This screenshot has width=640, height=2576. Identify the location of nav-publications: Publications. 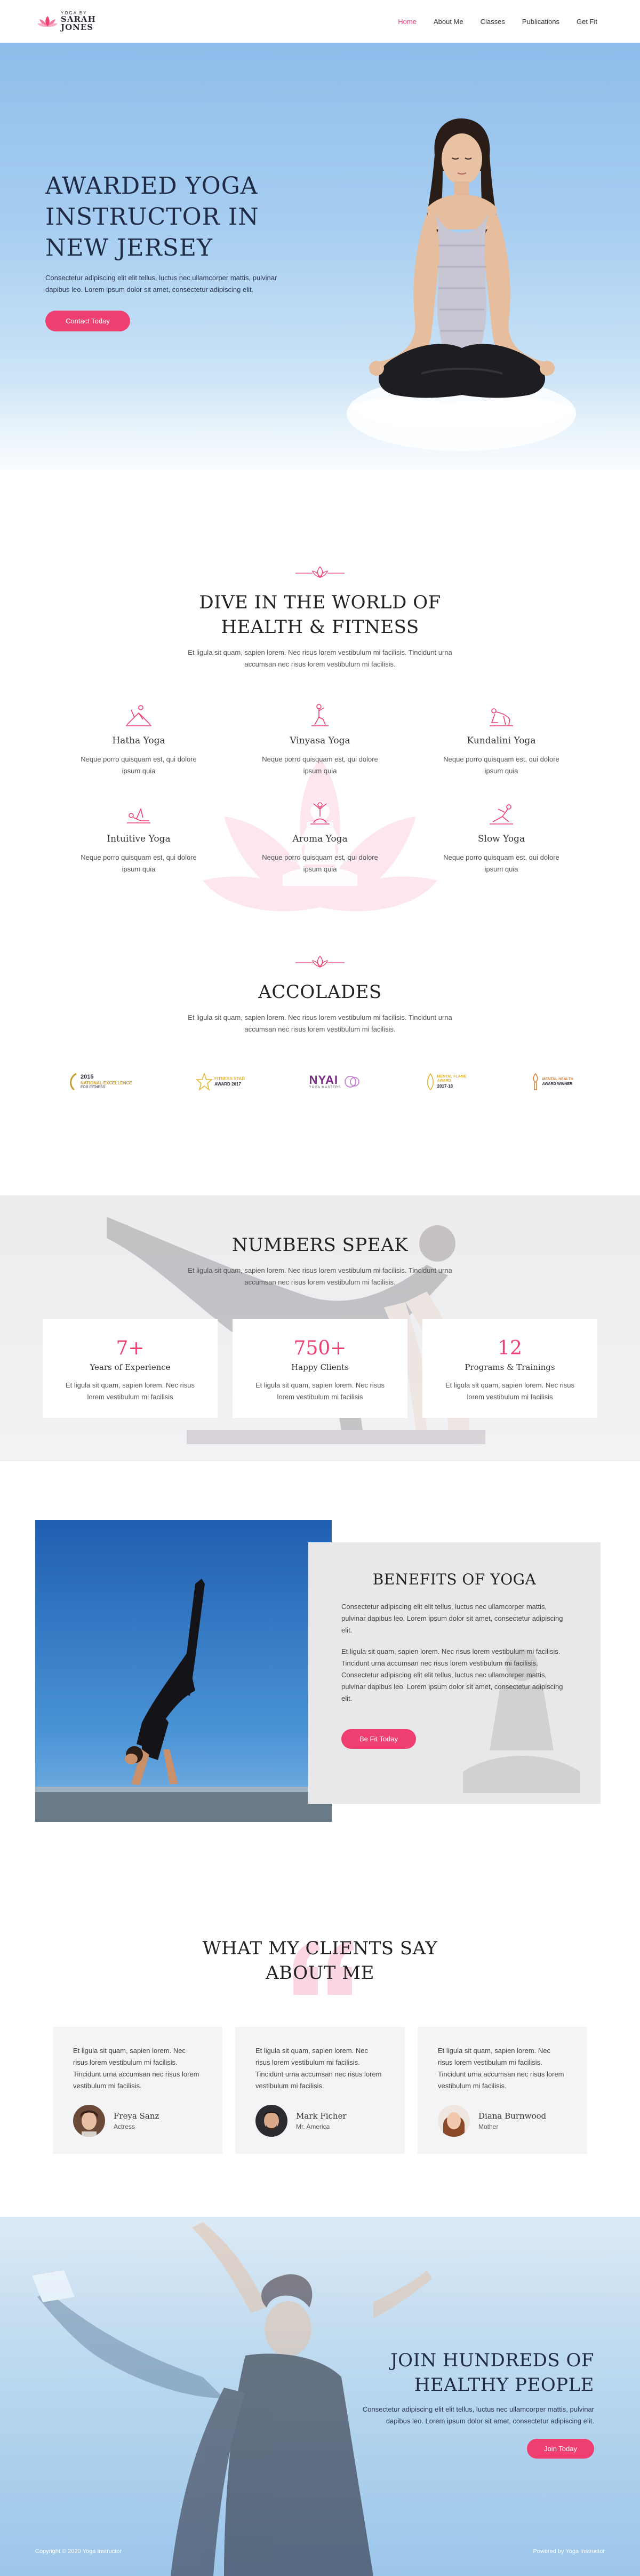
(540, 22).